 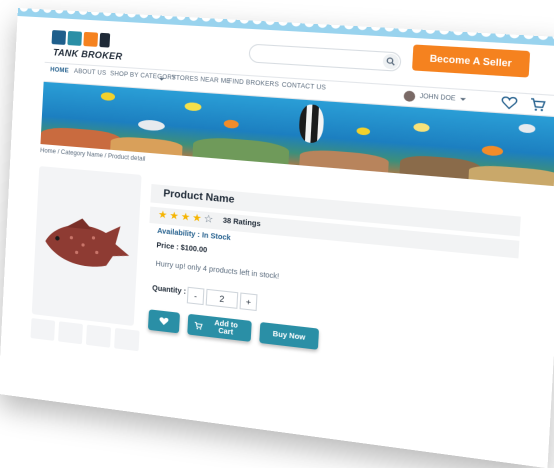 I want to click on price: Price : $100.00, so click(x=181, y=248).